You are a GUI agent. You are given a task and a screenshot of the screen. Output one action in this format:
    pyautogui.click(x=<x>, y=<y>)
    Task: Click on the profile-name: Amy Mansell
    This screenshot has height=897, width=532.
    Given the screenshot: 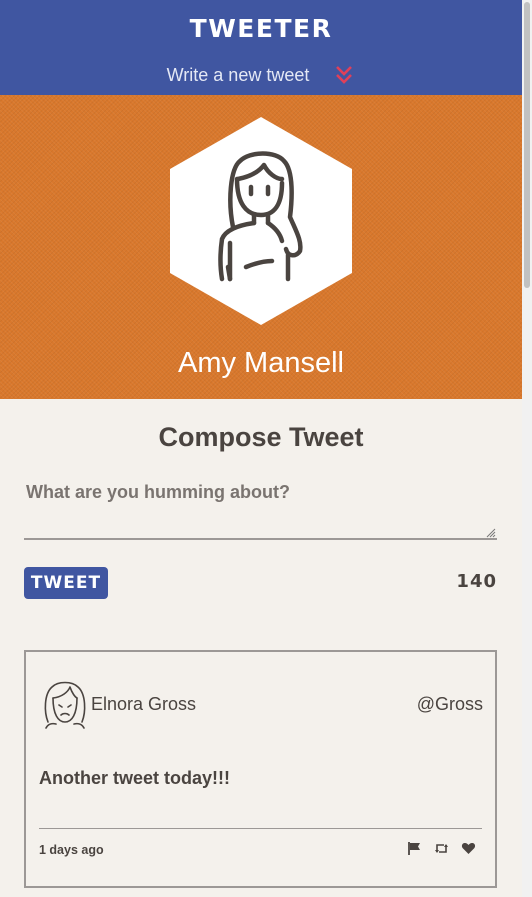 What is the action you would take?
    pyautogui.click(x=261, y=363)
    